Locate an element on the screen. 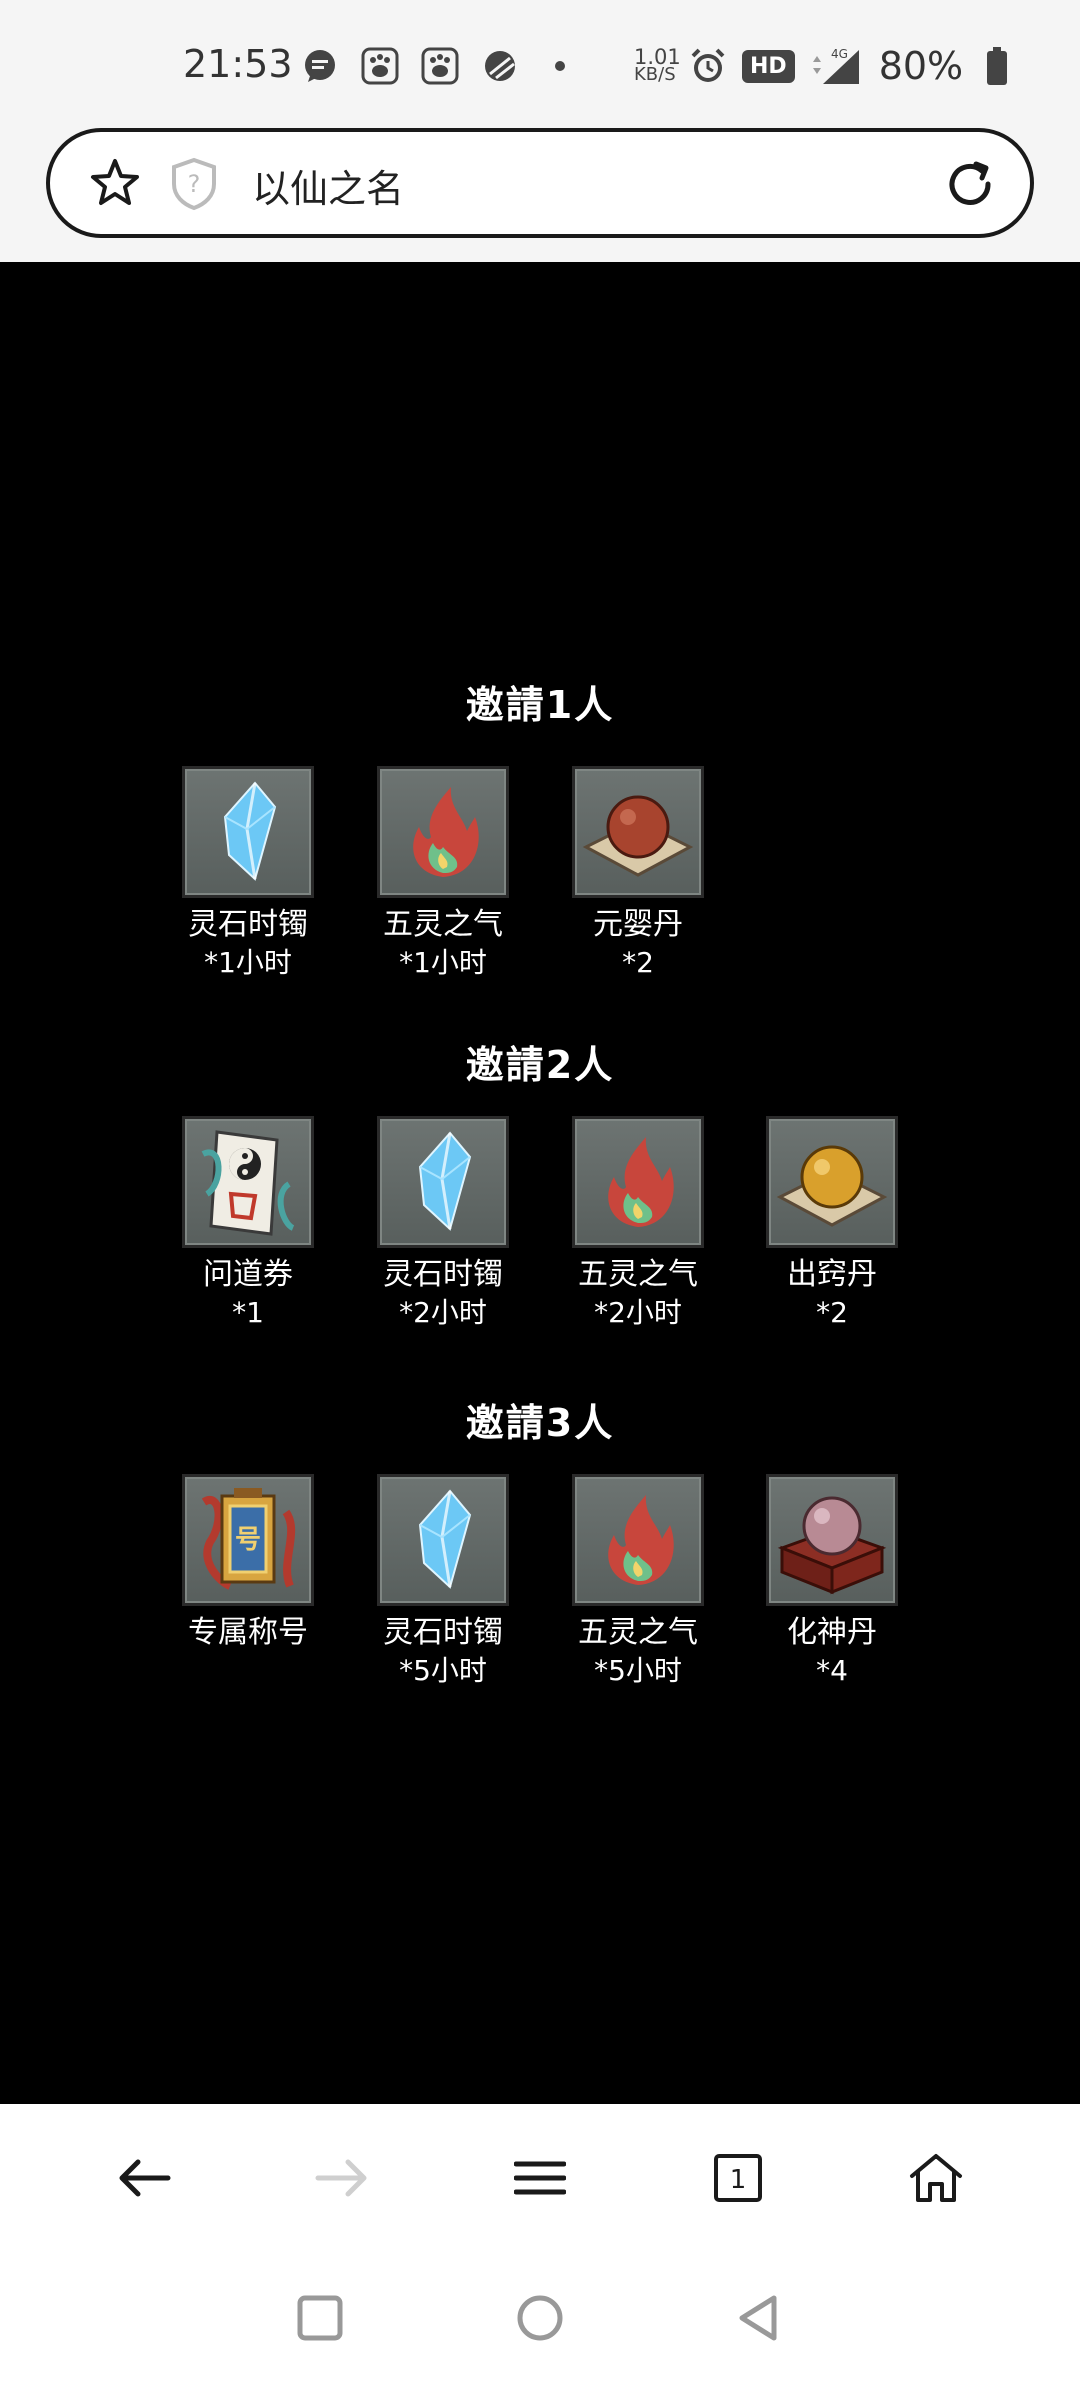  notification-icons is located at coordinates (440, 66).